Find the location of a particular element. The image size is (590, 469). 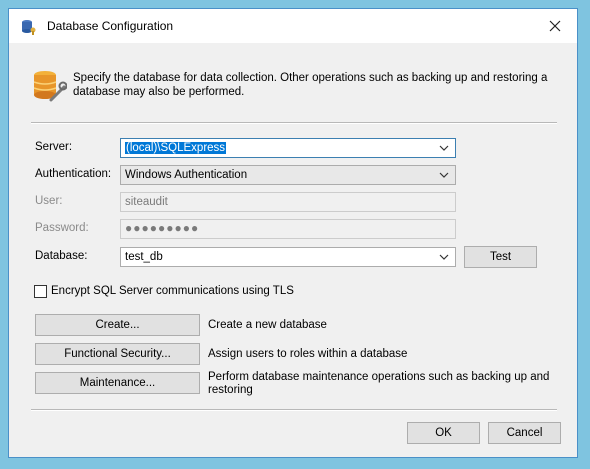

cancel-button: Cancel is located at coordinates (524, 433).